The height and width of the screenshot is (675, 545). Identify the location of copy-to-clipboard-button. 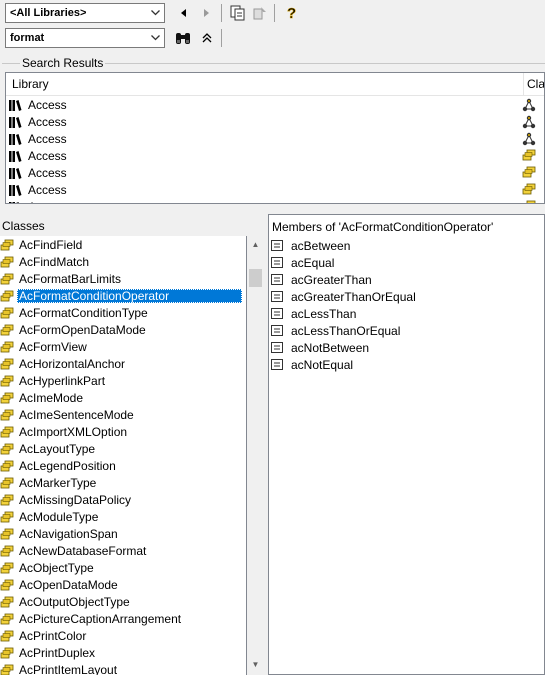
(238, 13).